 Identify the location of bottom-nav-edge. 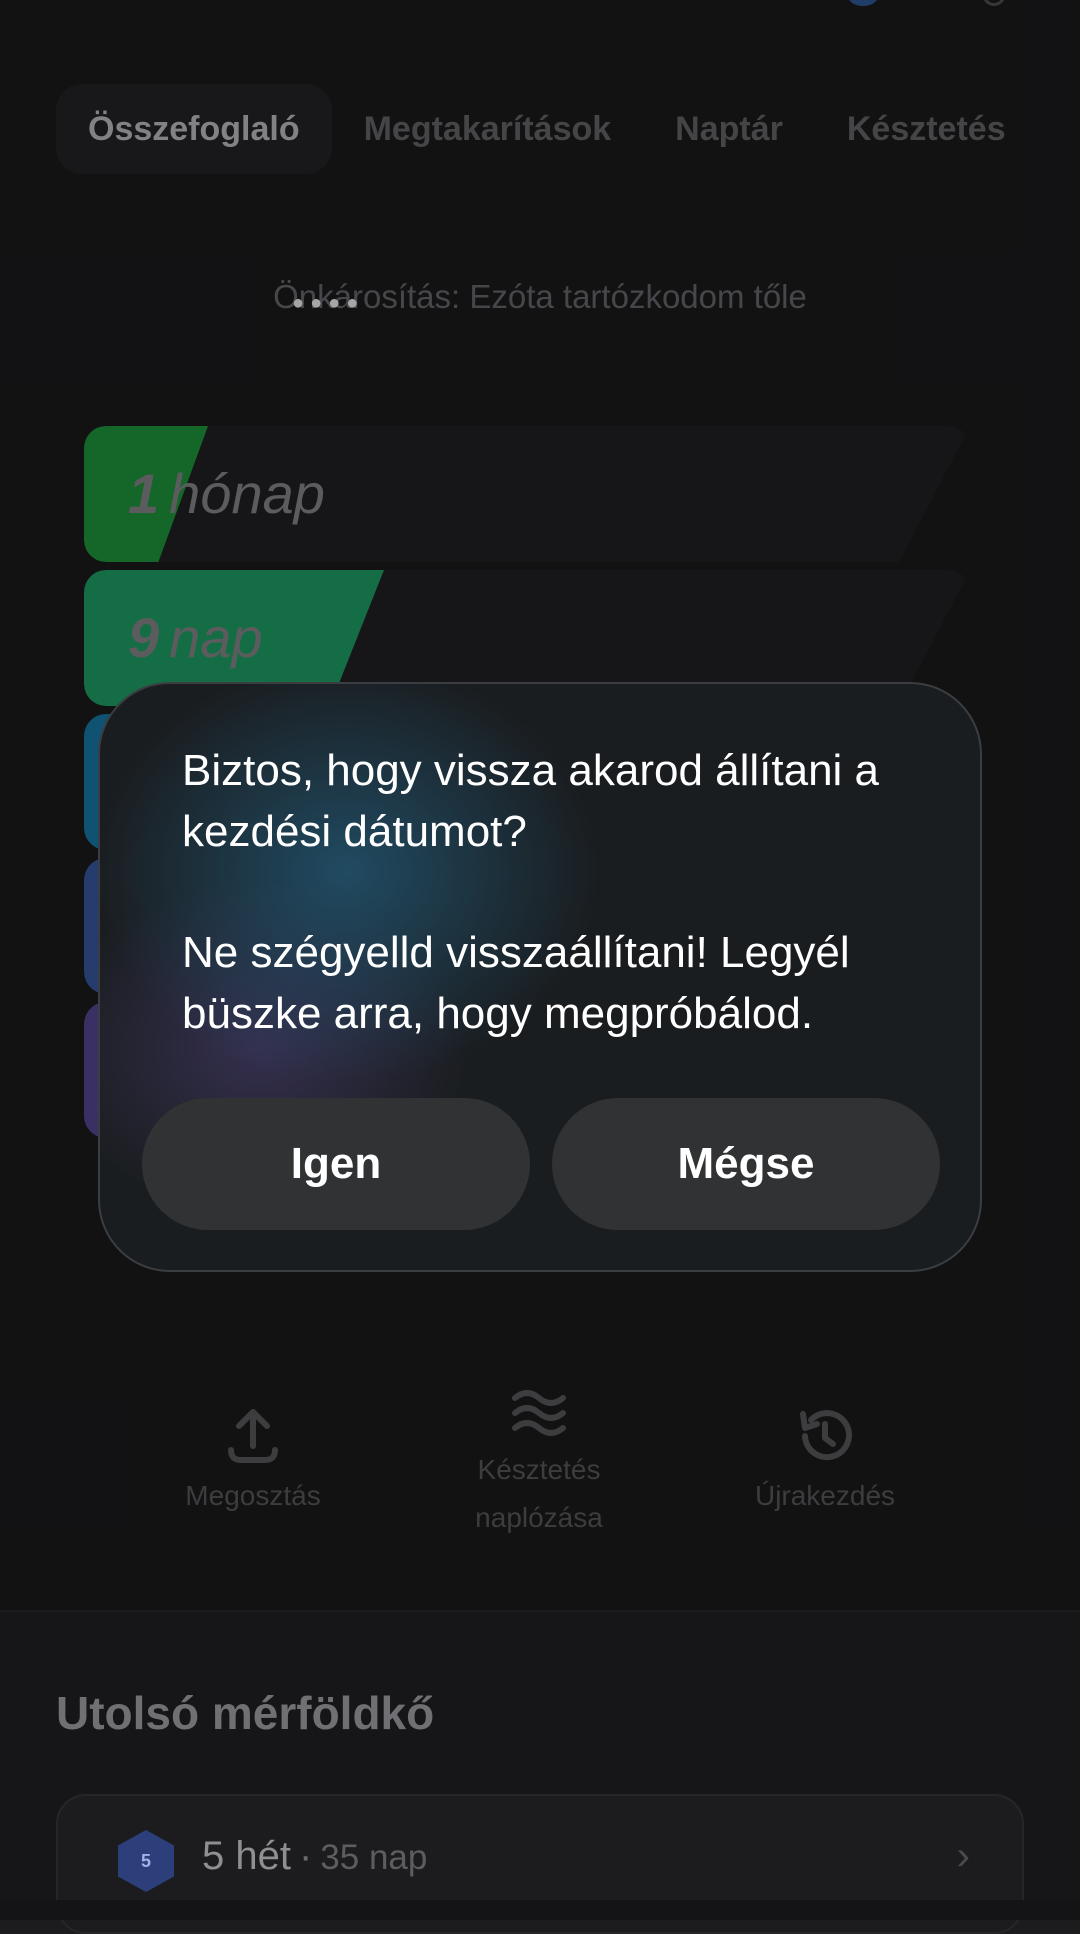
(540, 1910).